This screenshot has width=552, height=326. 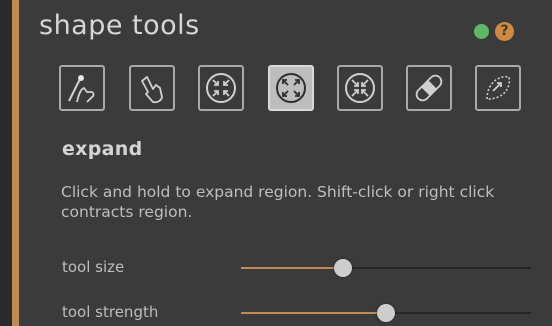 I want to click on tool-button-repair, so click(x=429, y=88).